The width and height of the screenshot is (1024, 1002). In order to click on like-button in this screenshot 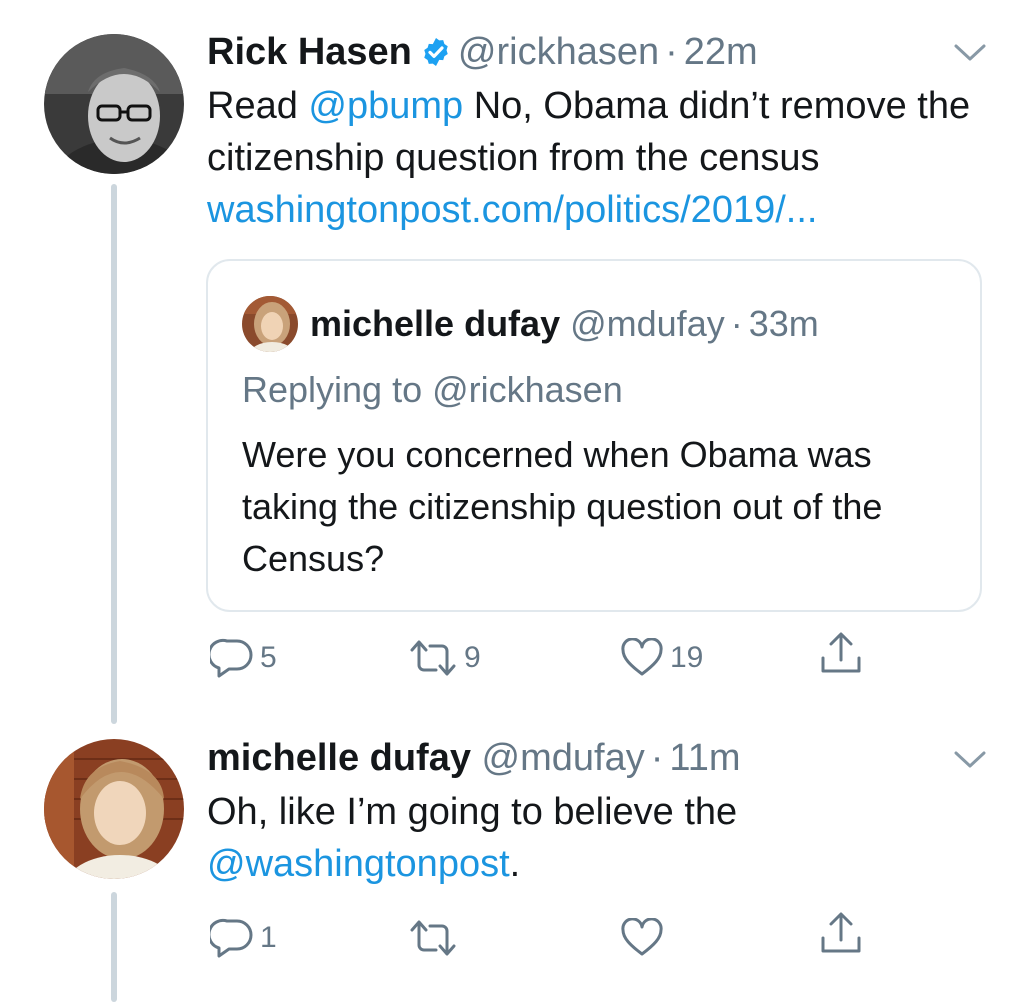, I will do `click(642, 938)`.